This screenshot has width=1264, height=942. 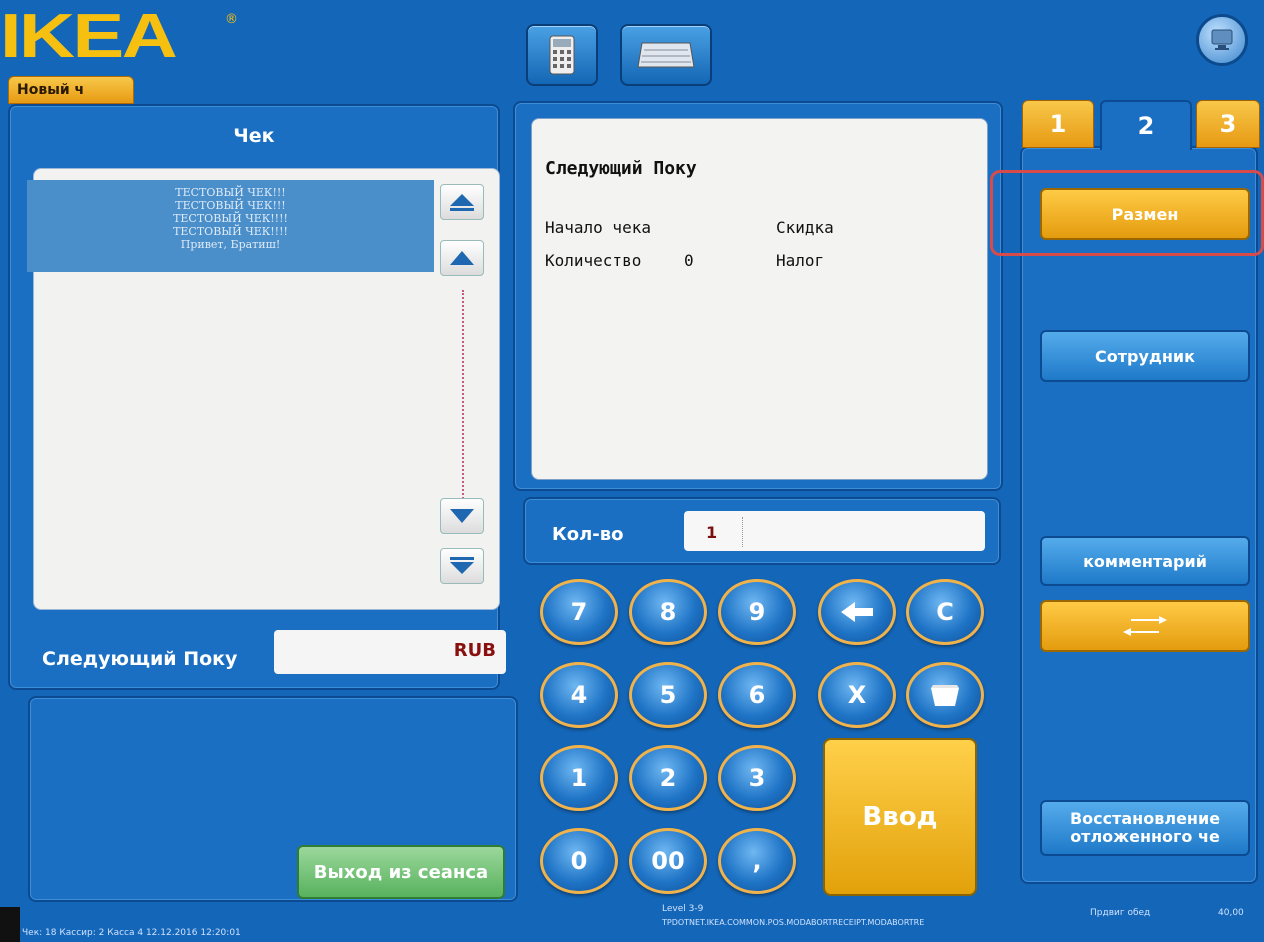 I want to click on receipt-start-label: Начало чека, so click(x=598, y=227).